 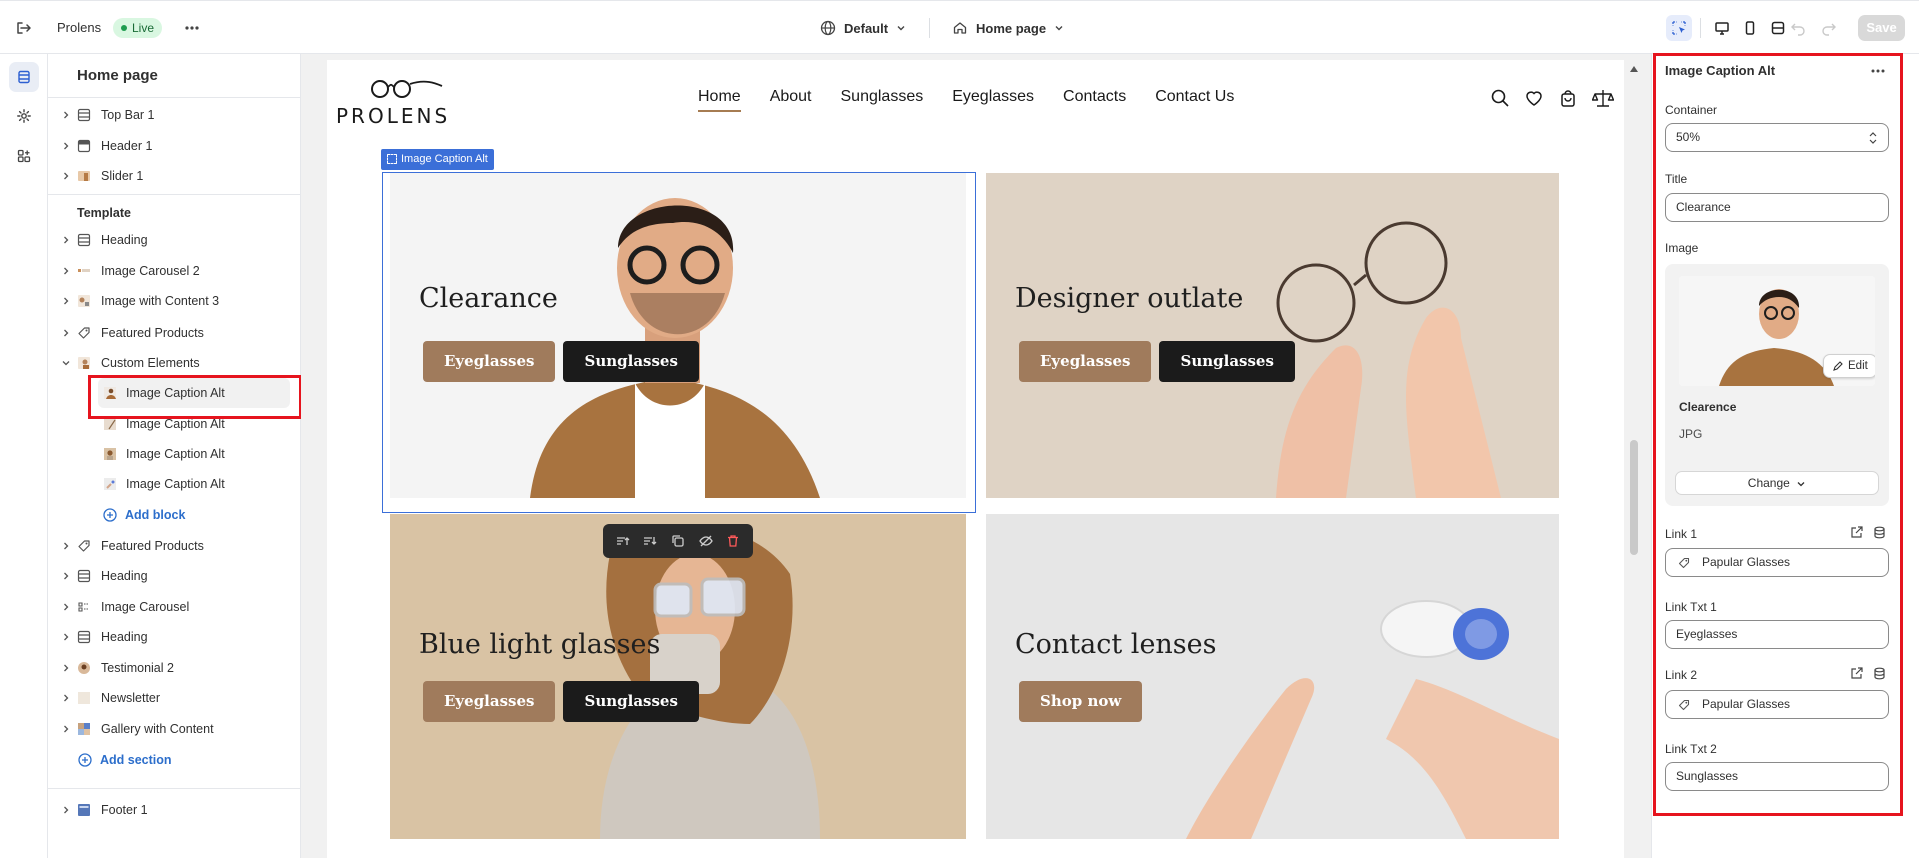 I want to click on tree-item-custom-elements: Custom Elements, so click(x=168, y=363).